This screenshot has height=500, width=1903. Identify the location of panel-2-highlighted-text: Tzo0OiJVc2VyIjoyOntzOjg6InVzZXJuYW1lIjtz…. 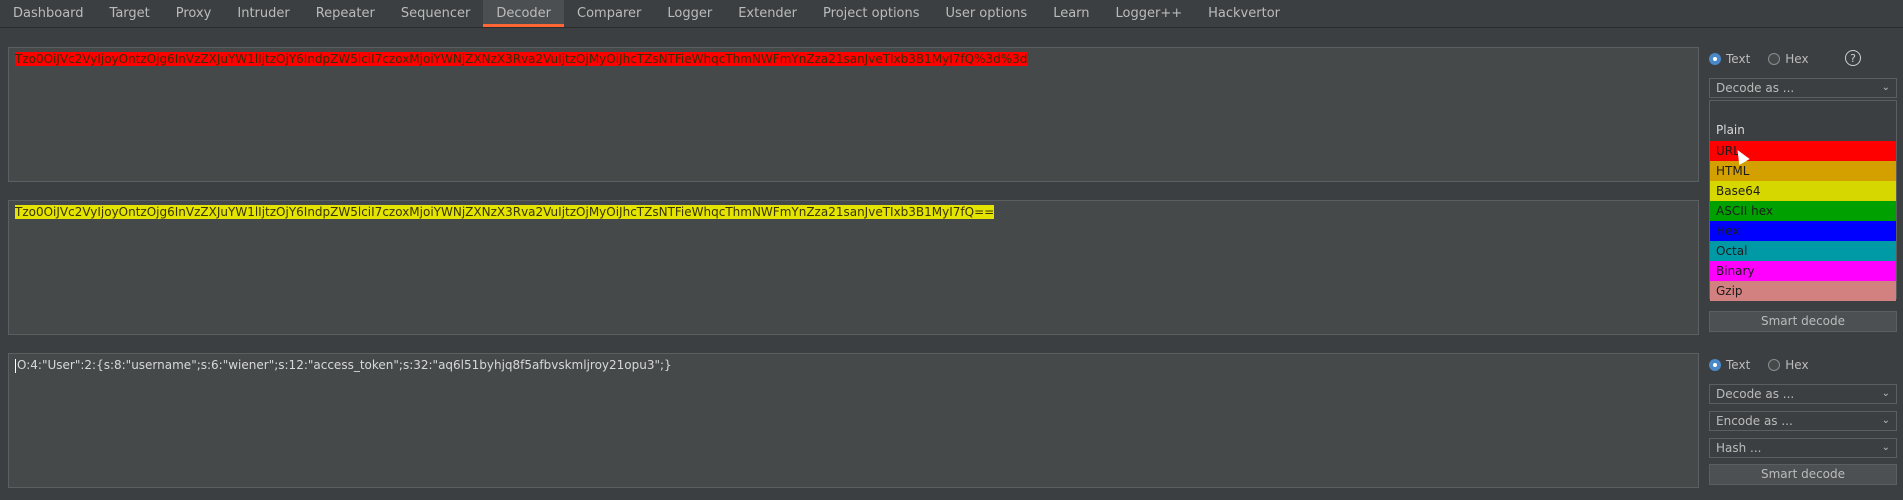
(505, 212).